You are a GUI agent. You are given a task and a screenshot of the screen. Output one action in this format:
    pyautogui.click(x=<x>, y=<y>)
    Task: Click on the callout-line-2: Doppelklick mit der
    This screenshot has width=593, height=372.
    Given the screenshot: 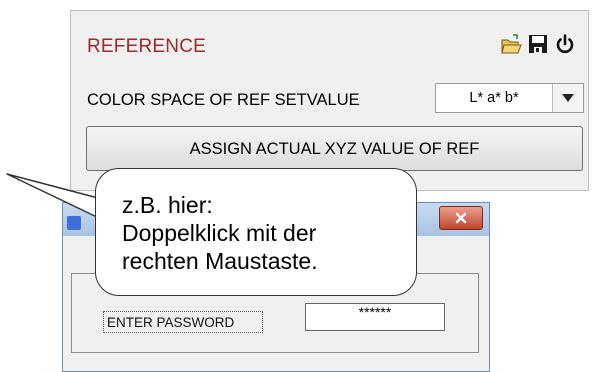 What is the action you would take?
    pyautogui.click(x=219, y=233)
    